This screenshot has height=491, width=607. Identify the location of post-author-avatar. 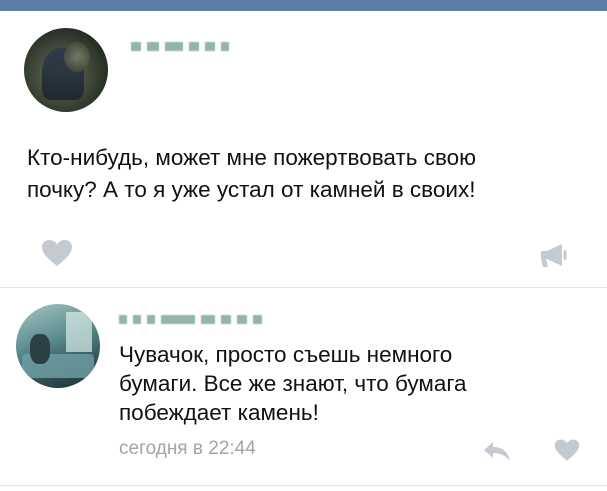
(66, 70).